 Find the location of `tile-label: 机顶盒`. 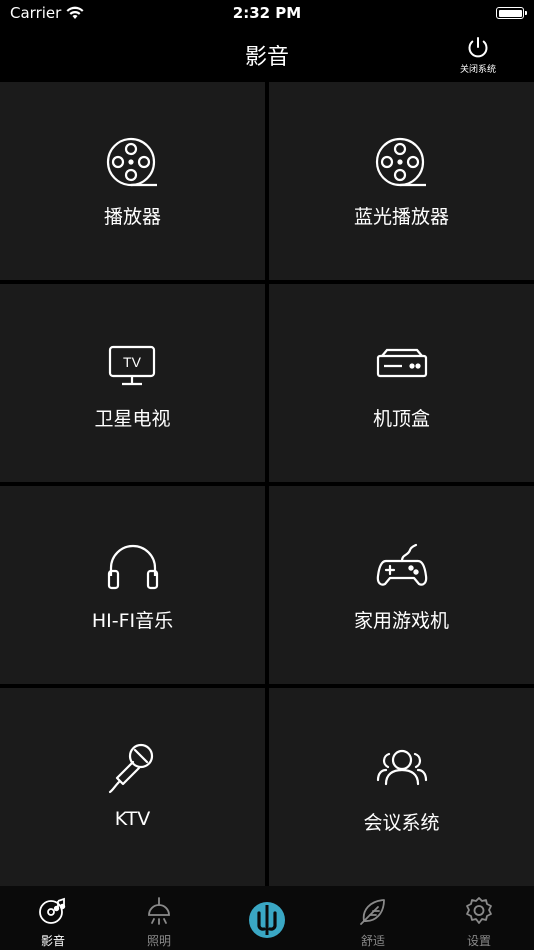

tile-label: 机顶盒 is located at coordinates (401, 419).